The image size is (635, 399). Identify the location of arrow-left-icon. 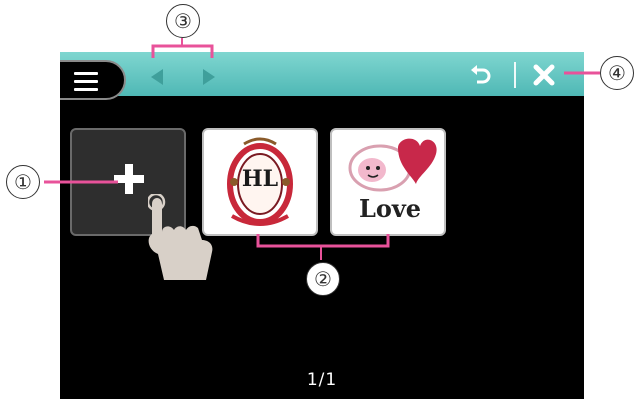
(157, 77).